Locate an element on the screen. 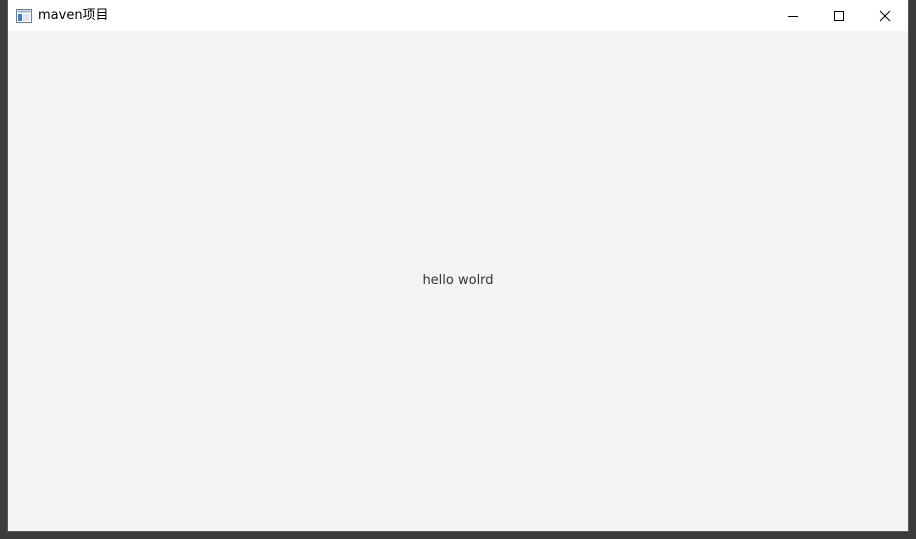 This screenshot has width=916, height=539. window-app-icon is located at coordinates (24, 16).